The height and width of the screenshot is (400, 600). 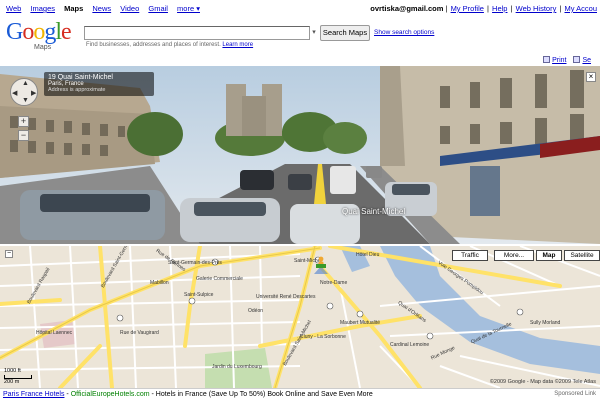 What do you see at coordinates (14, 93) in the screenshot?
I see `pan-left-icon: ◀` at bounding box center [14, 93].